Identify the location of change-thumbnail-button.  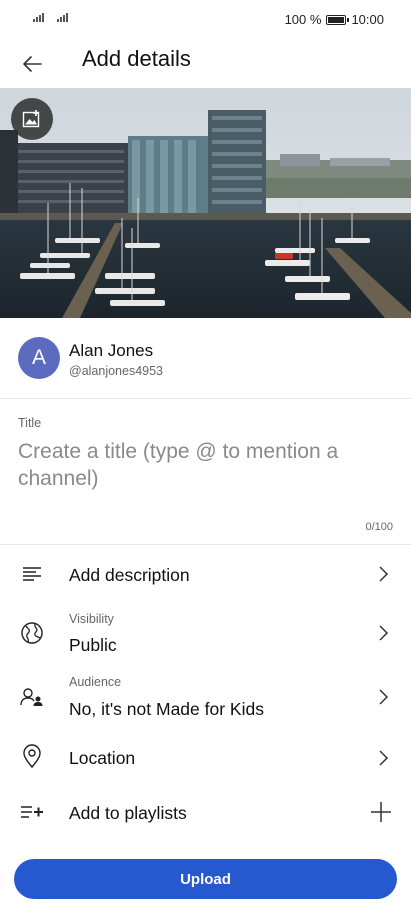
(32, 119).